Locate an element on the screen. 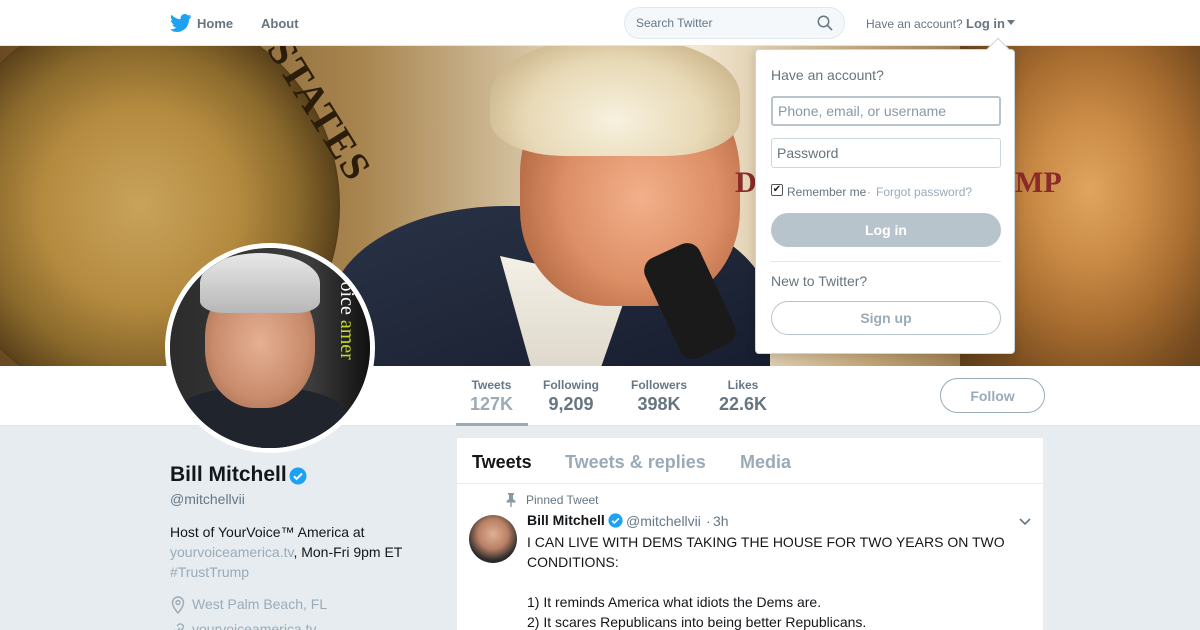 This screenshot has width=1200, height=630. search-icon is located at coordinates (825, 23).